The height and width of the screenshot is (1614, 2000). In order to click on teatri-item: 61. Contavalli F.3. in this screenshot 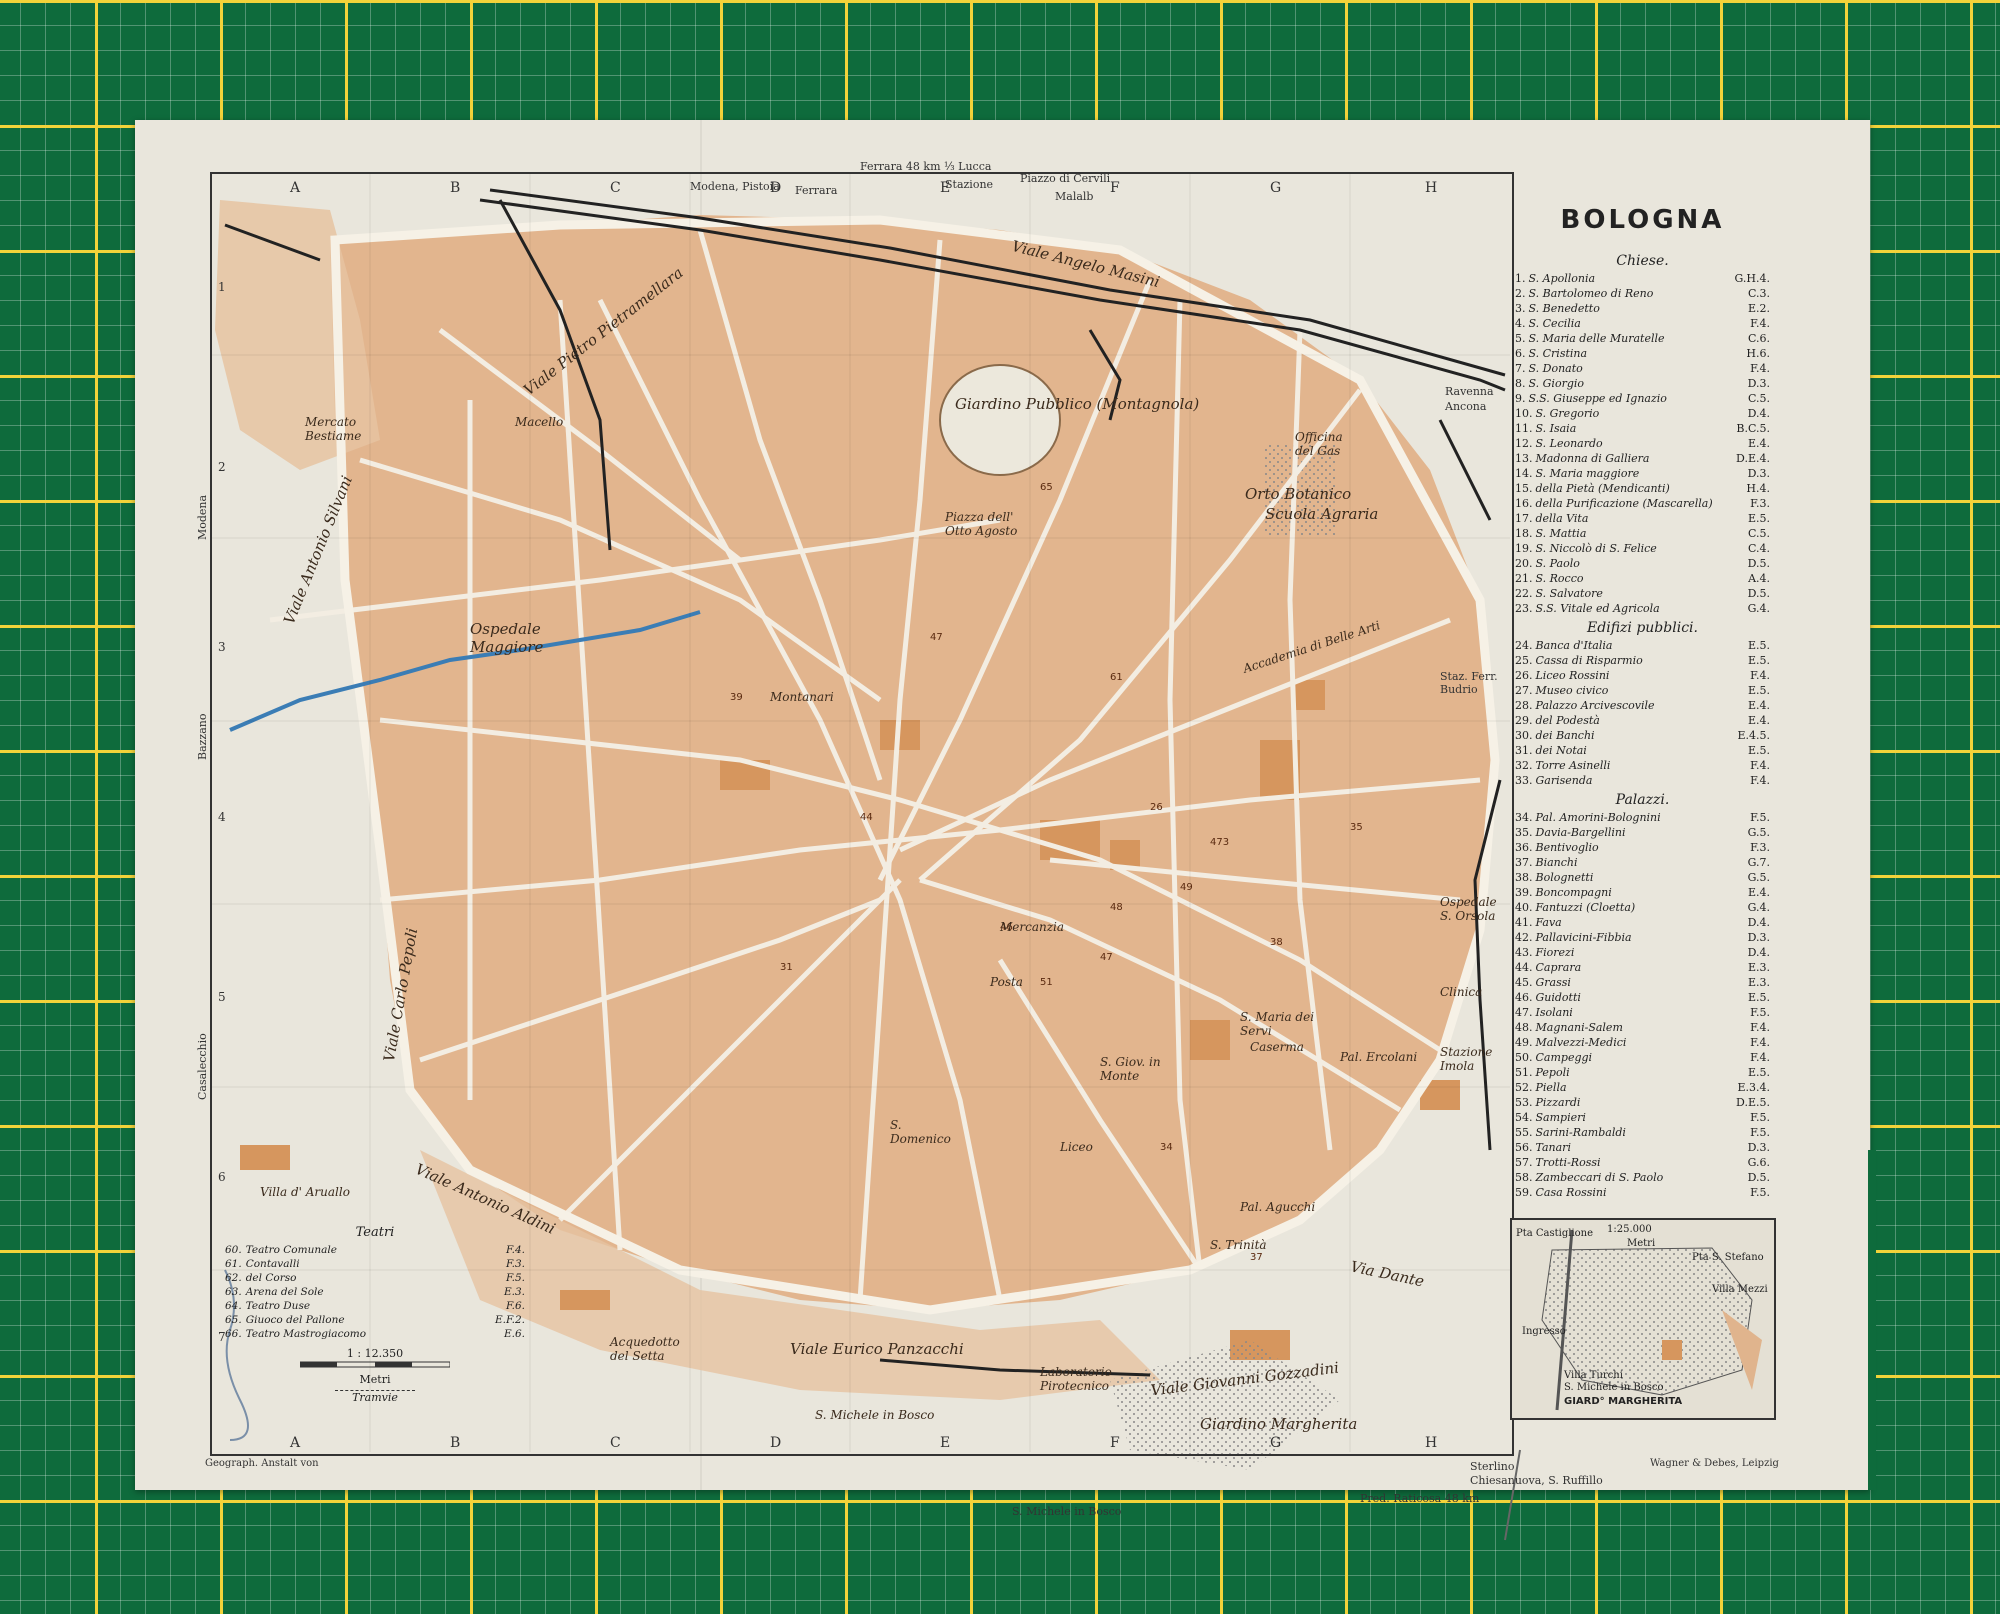, I will do `click(375, 1264)`.